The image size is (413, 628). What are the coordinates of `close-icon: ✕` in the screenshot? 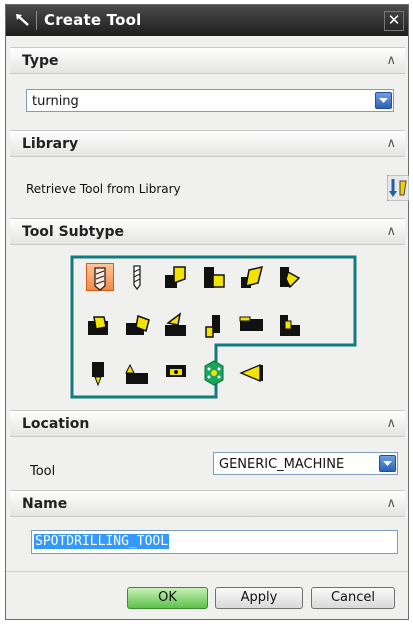 It's located at (394, 20).